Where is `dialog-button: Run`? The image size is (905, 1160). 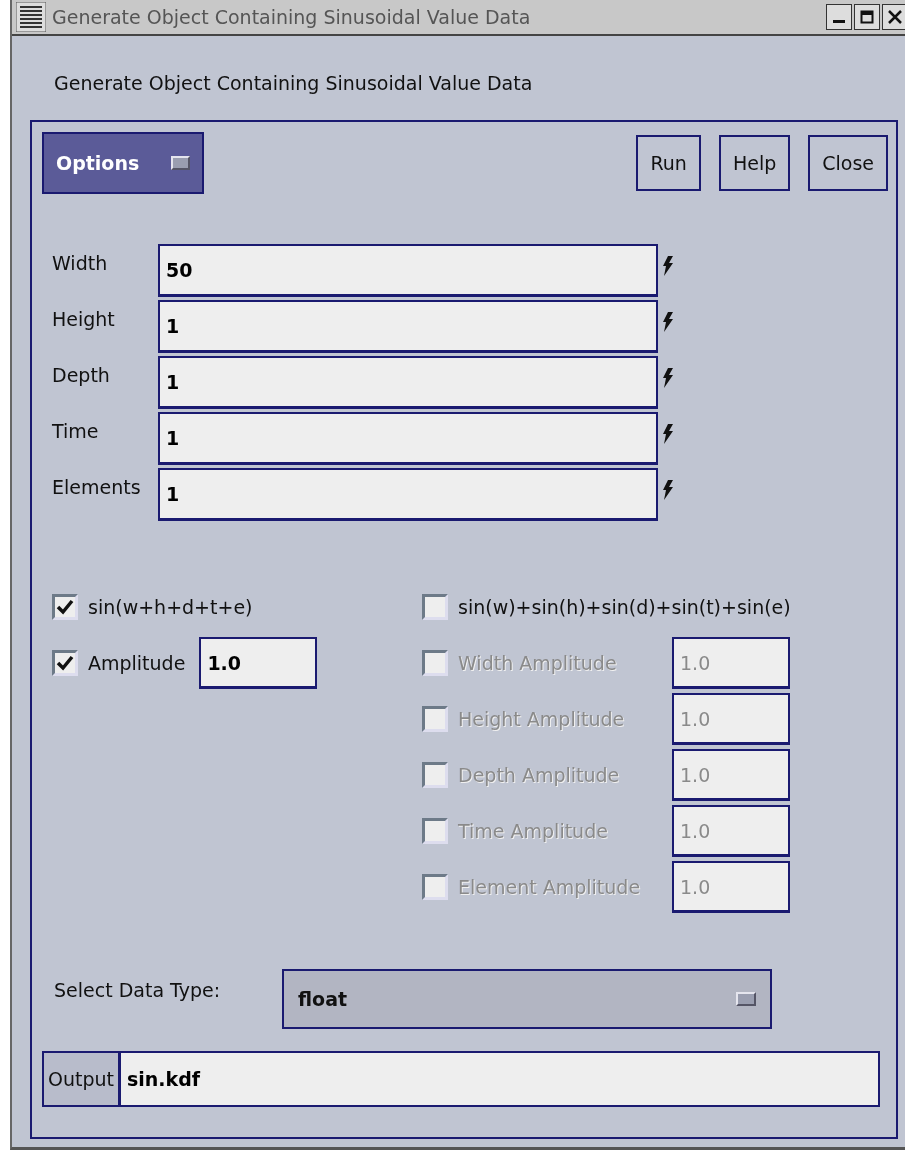 dialog-button: Run is located at coordinates (668, 163).